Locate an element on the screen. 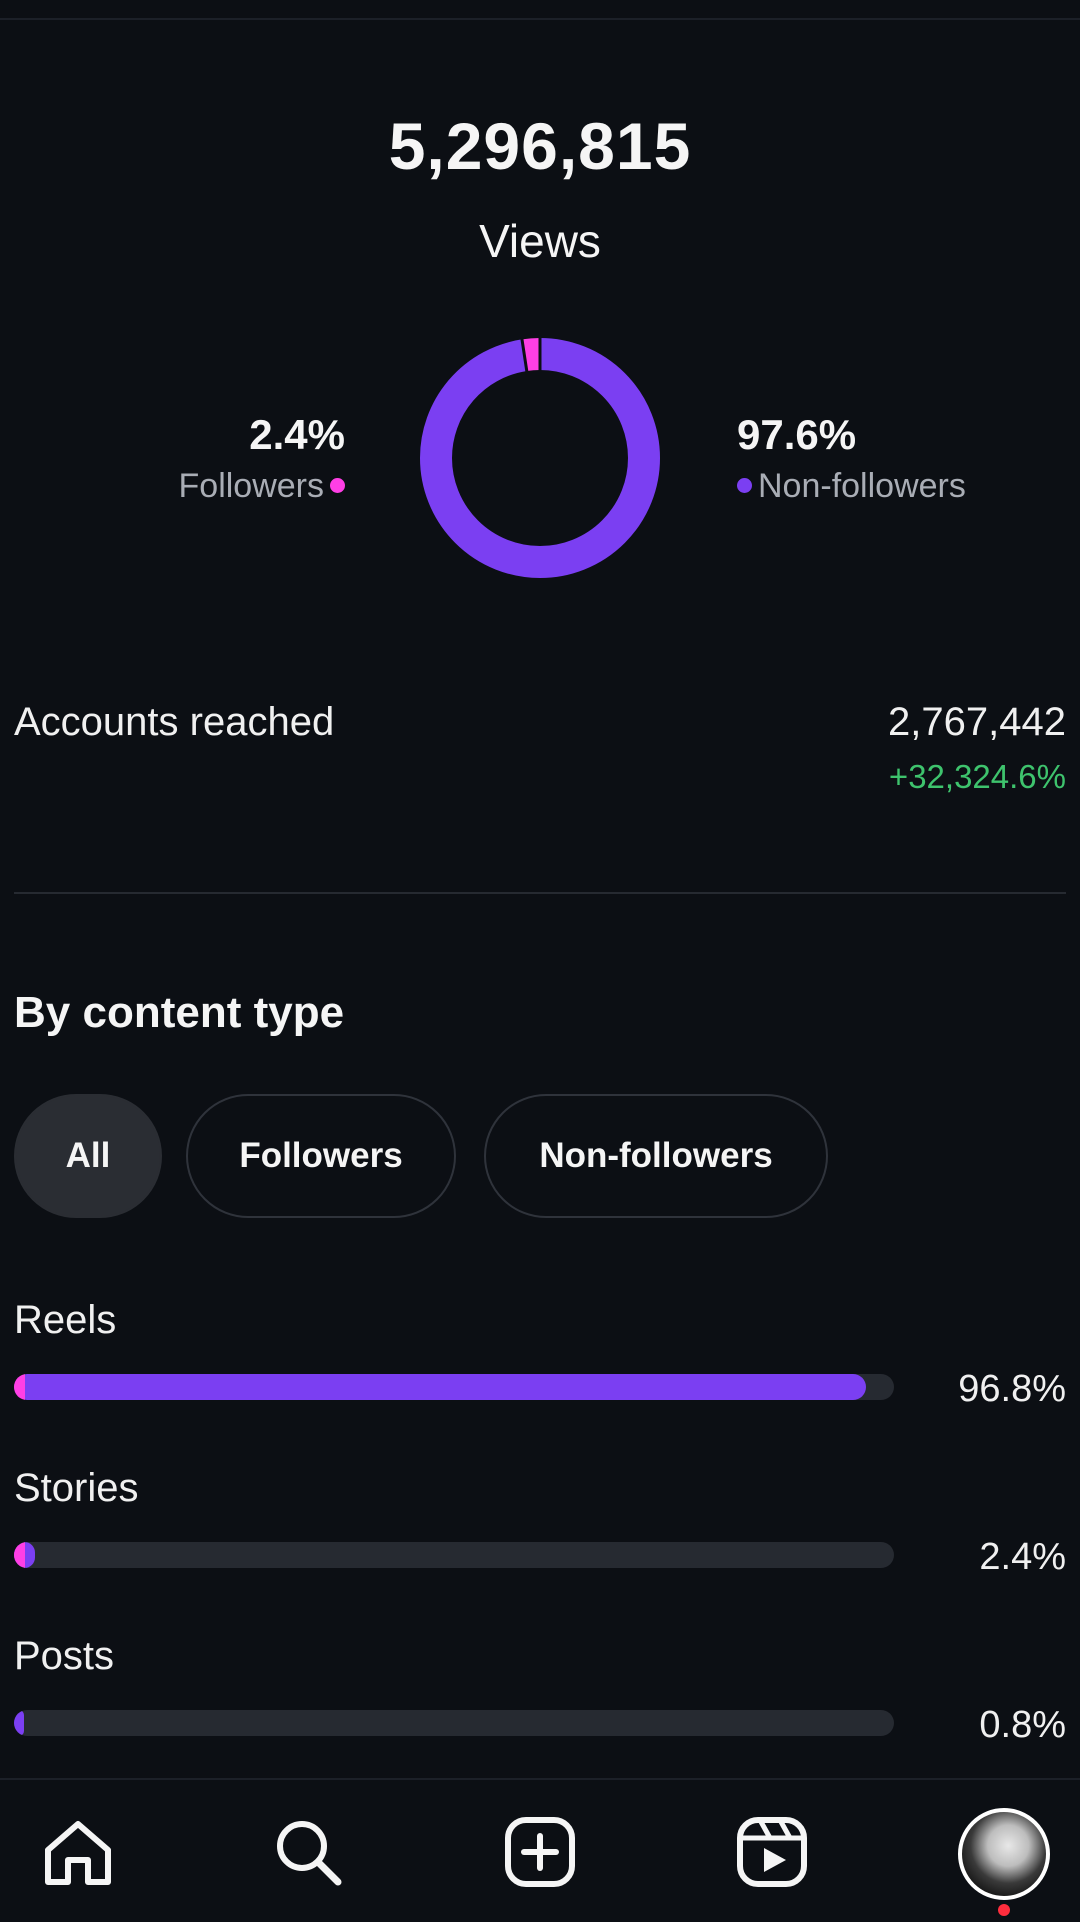 This screenshot has height=1922, width=1080. home-icon is located at coordinates (78, 1853).